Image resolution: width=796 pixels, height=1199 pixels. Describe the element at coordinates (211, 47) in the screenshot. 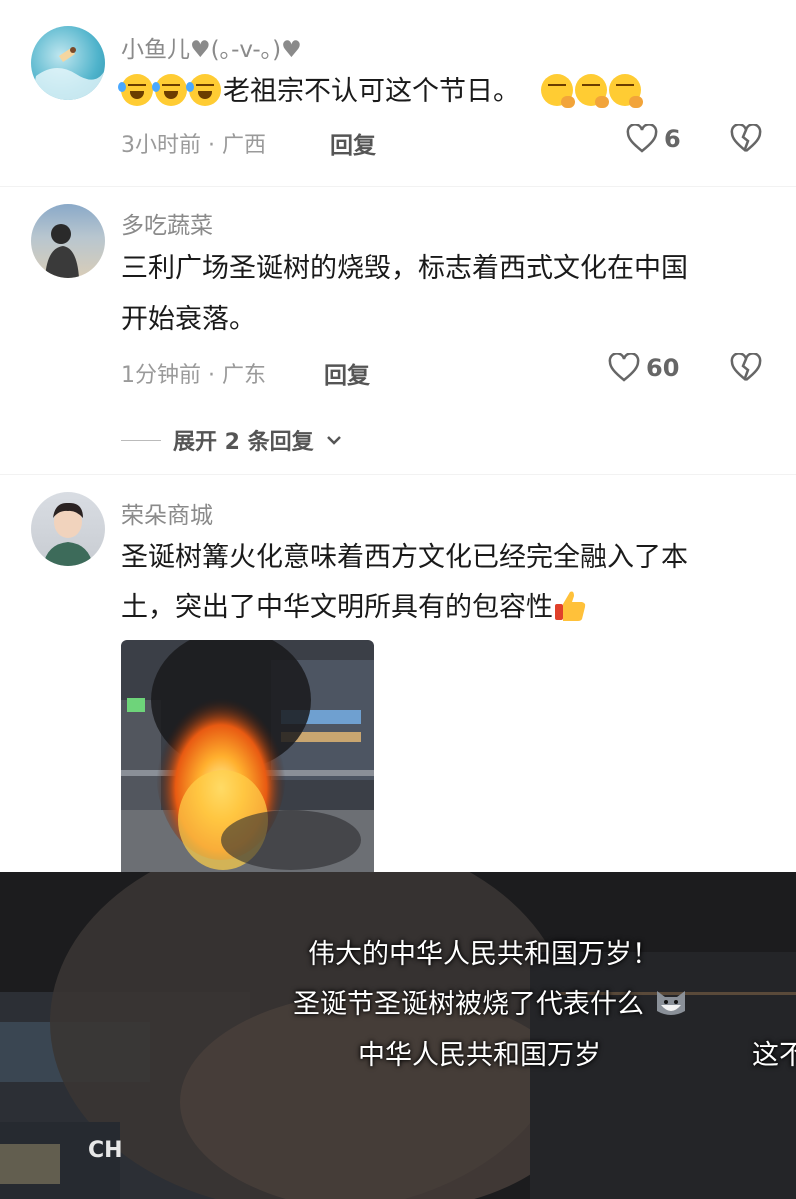

I see `username: 小鱼儿♥(｡-v-｡)♥` at that location.